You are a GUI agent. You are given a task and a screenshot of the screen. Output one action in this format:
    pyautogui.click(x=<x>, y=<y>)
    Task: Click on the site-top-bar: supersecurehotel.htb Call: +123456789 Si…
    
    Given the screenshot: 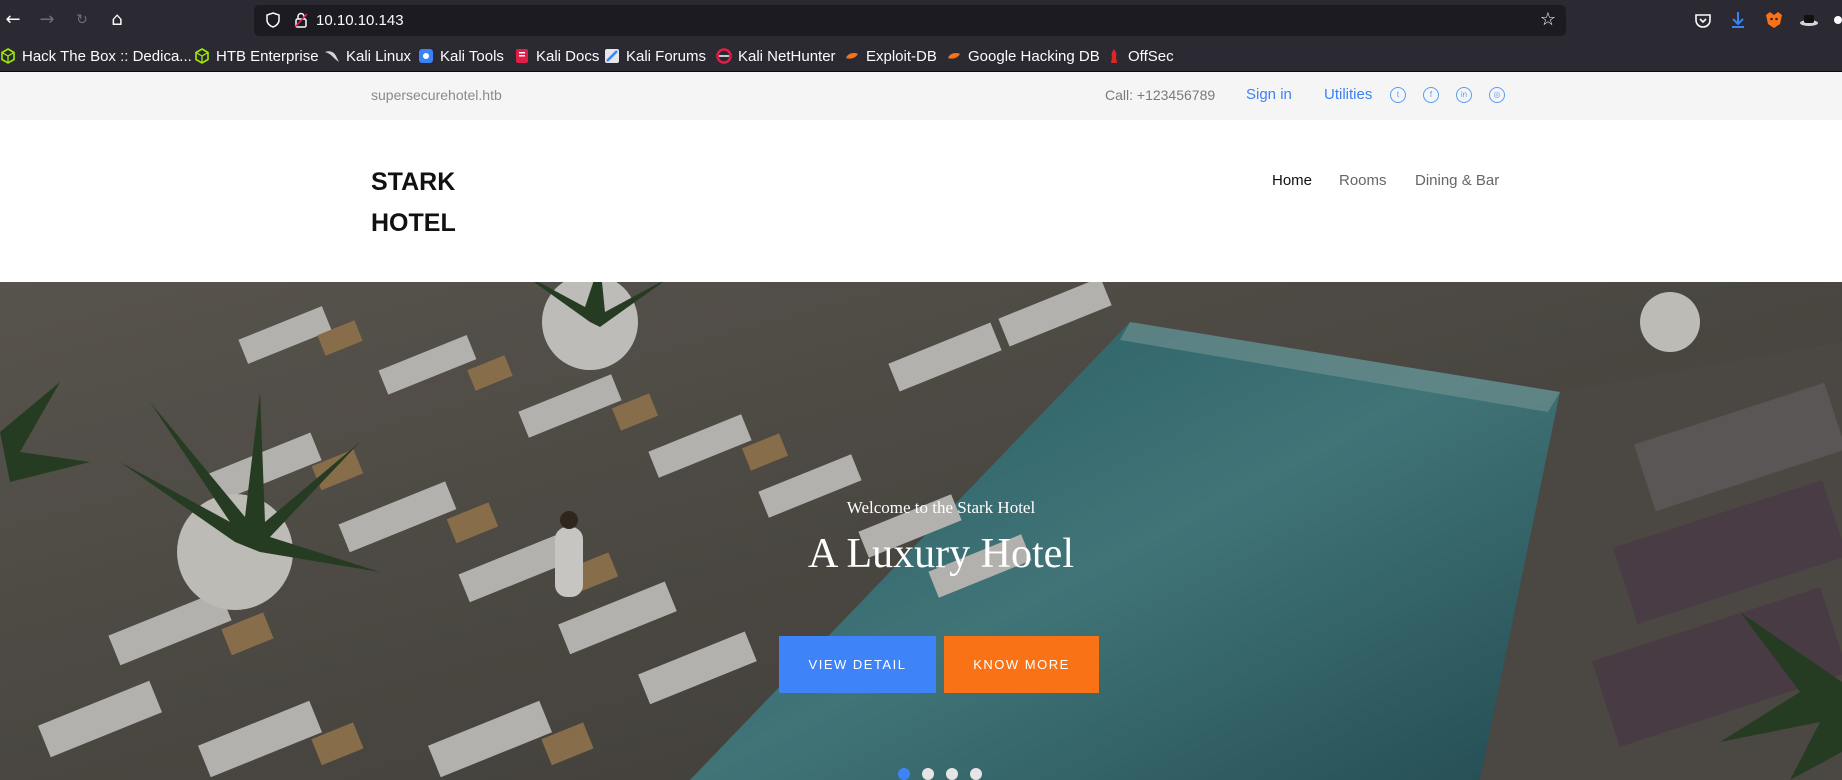 What is the action you would take?
    pyautogui.click(x=921, y=96)
    